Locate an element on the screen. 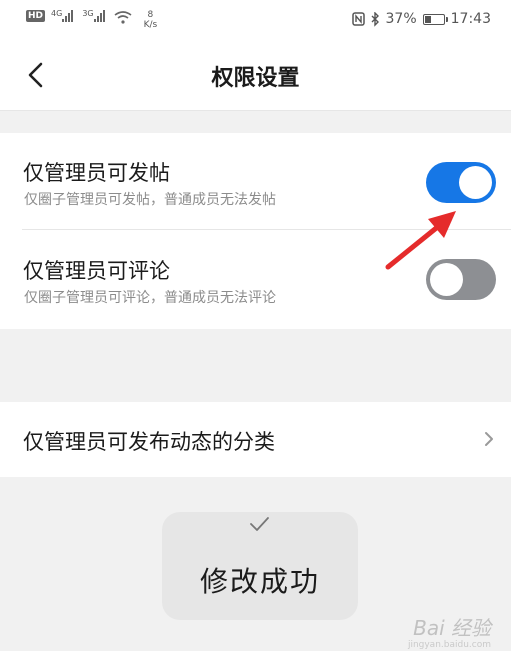  battery-percent: 37% is located at coordinates (401, 19).